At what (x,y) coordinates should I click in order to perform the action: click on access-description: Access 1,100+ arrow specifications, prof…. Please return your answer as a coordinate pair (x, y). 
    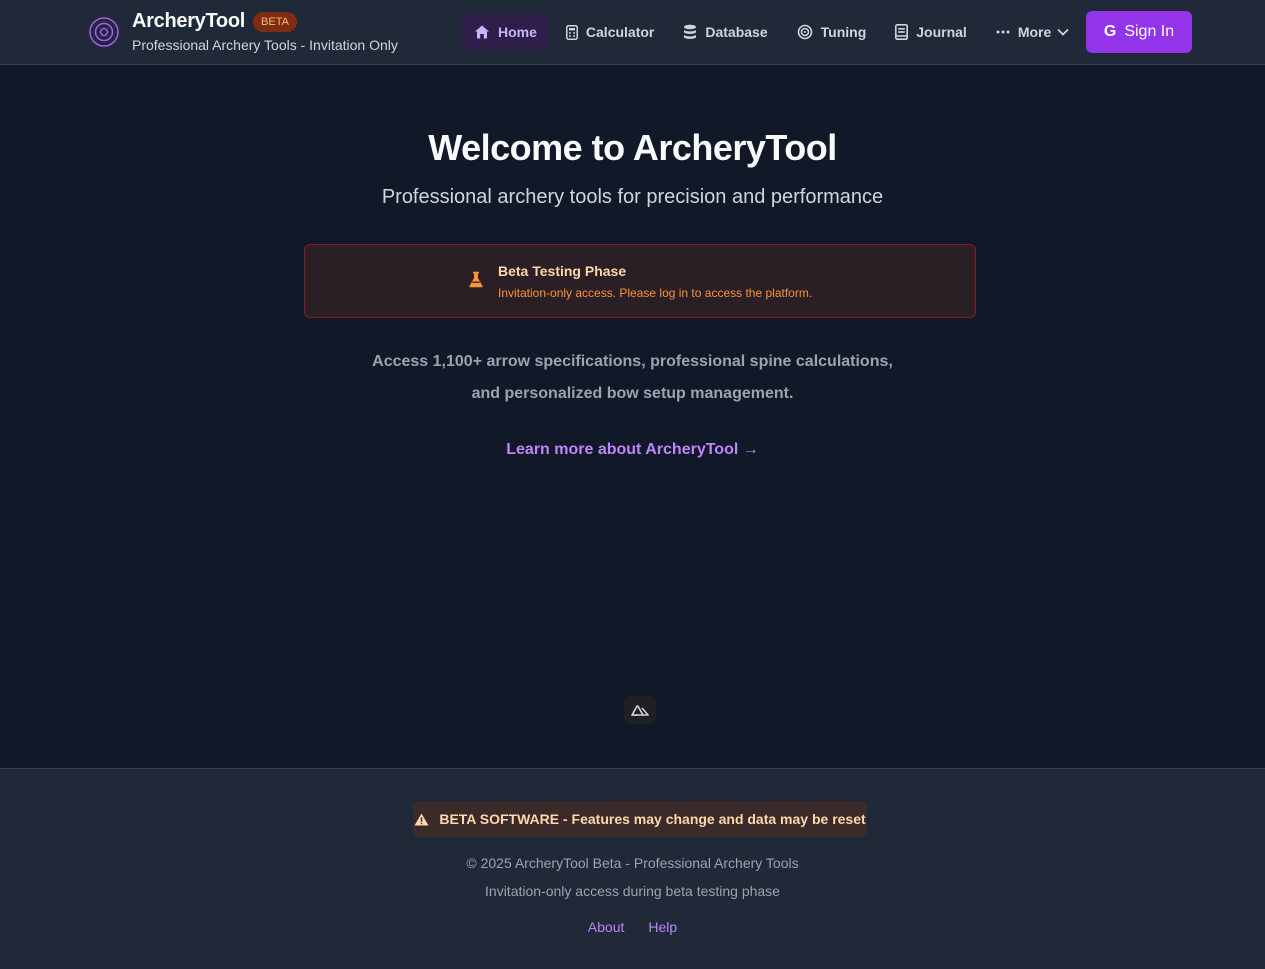
    Looking at the image, I should click on (632, 378).